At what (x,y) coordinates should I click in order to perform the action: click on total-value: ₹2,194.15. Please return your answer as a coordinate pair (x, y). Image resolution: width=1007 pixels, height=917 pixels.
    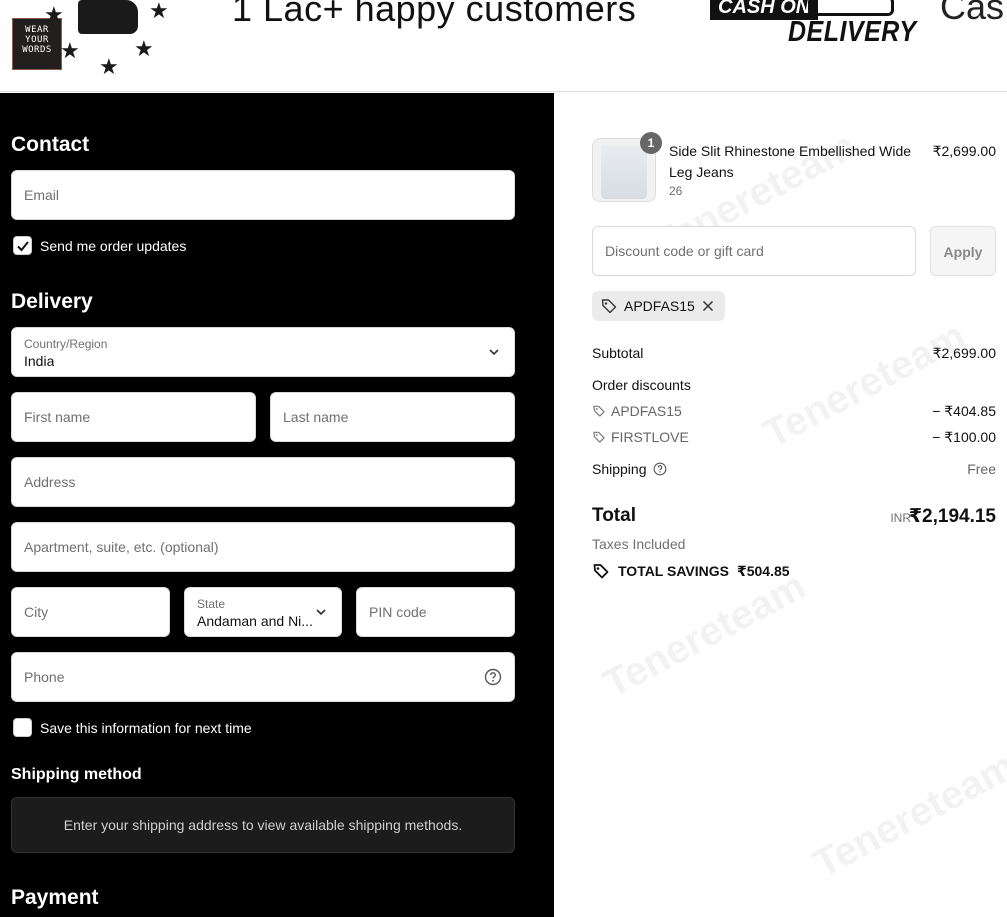
    Looking at the image, I should click on (952, 516).